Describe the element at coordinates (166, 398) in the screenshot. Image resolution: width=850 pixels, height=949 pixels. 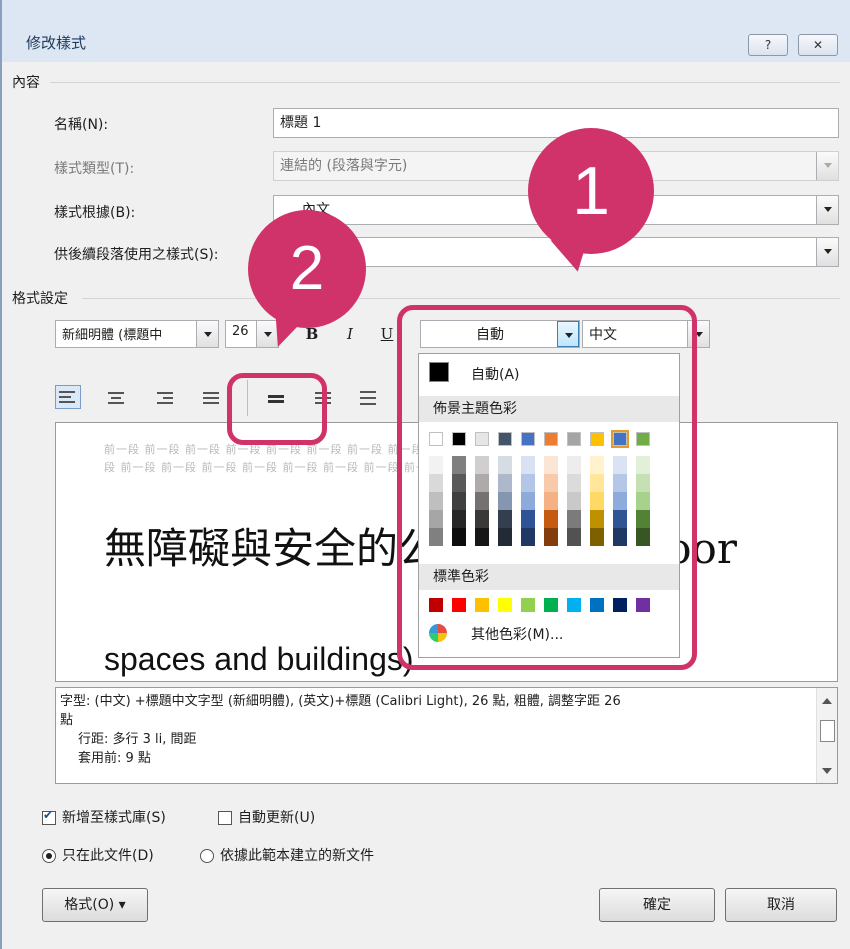
I see `align-right-icon` at that location.